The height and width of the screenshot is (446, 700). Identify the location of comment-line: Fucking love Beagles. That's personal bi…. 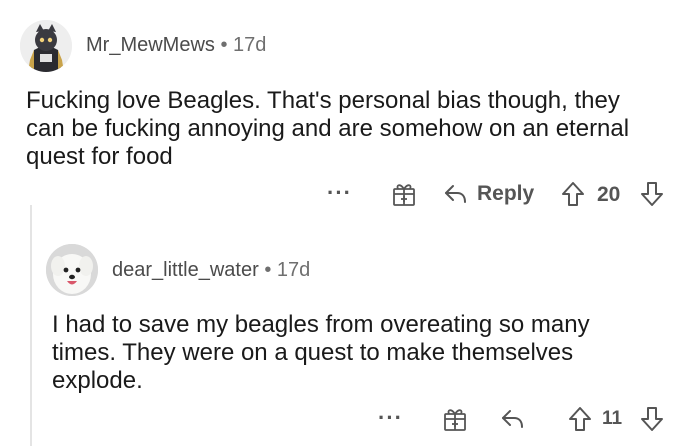
(323, 100).